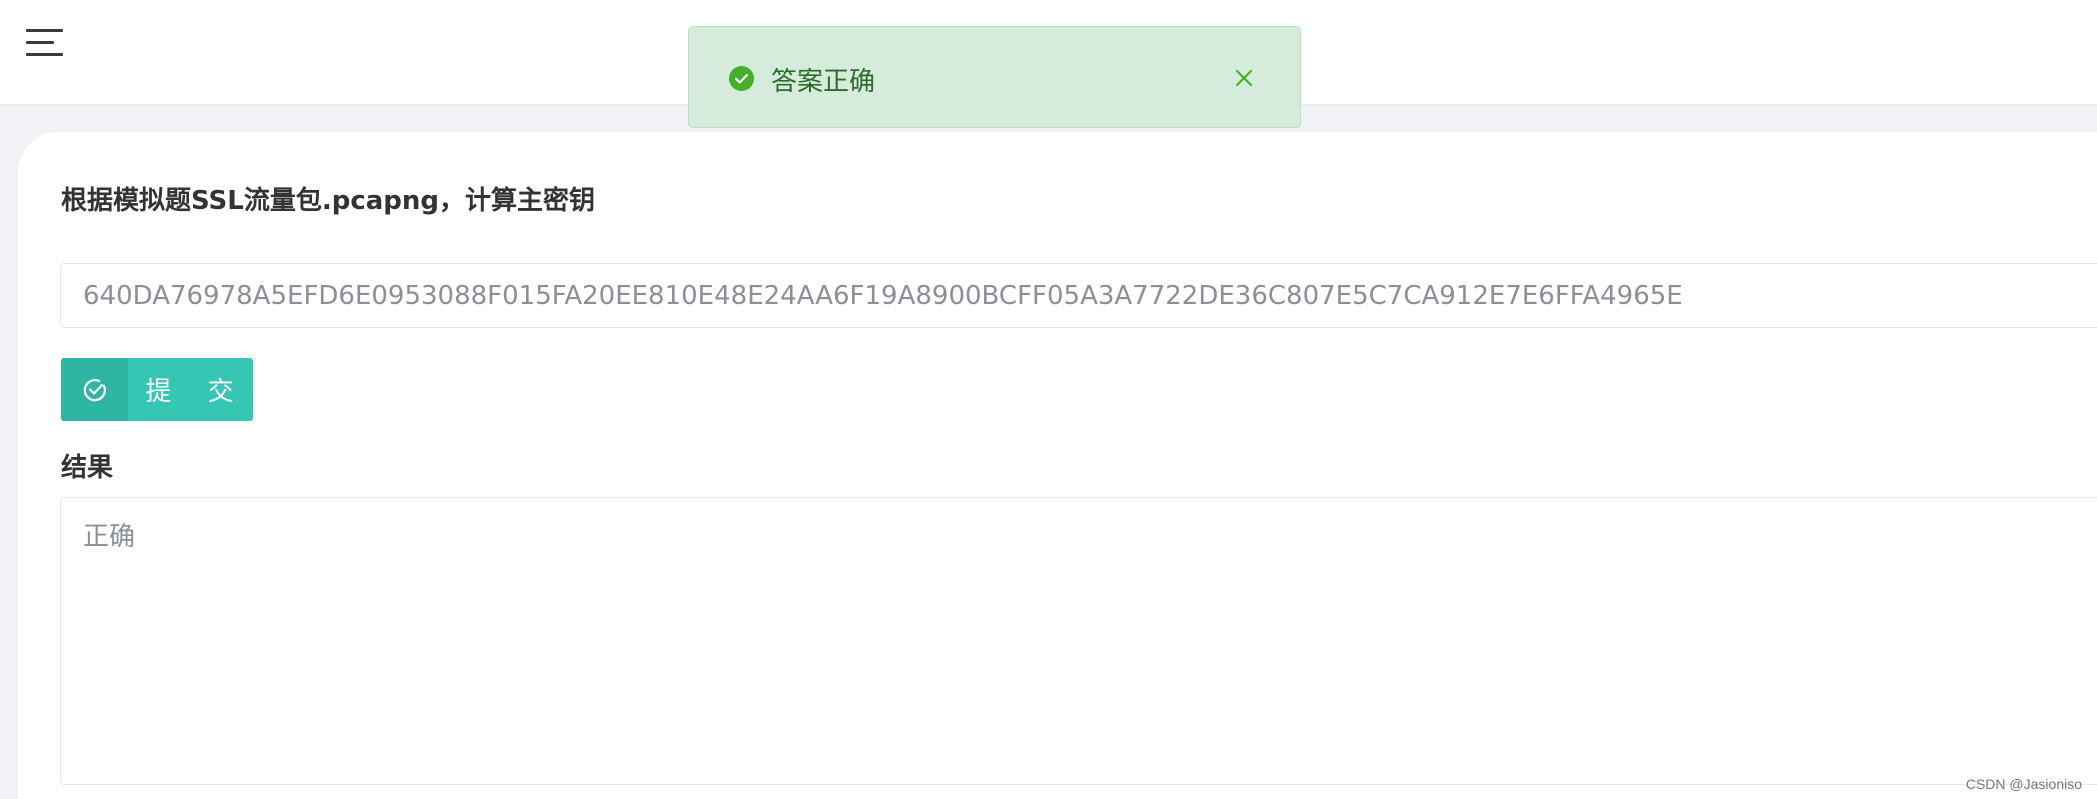  Describe the element at coordinates (1244, 78) in the screenshot. I see `close-icon` at that location.